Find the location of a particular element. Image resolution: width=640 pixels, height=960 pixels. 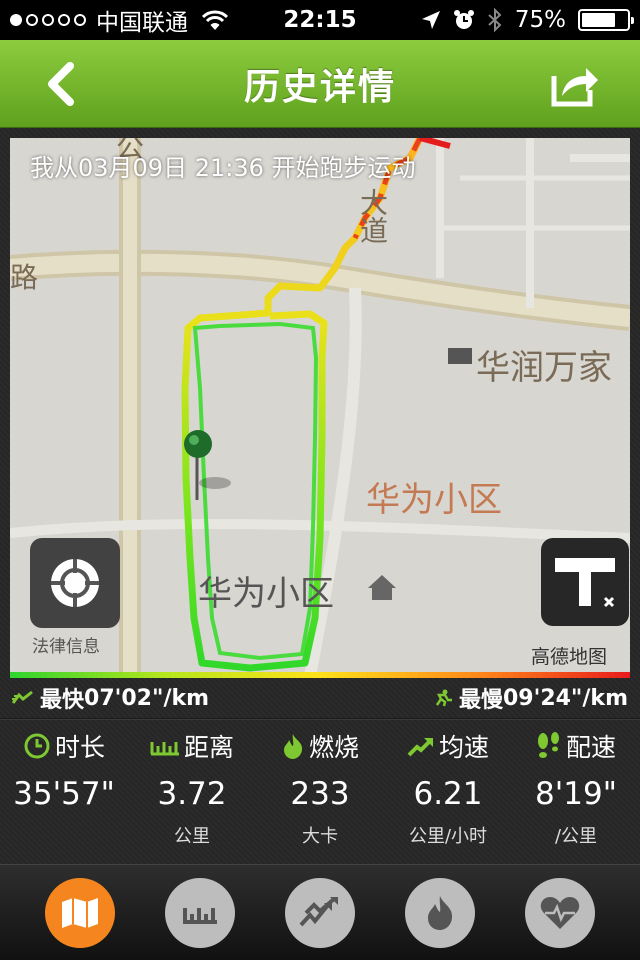

stat-unit: 大卡 is located at coordinates (320, 836).